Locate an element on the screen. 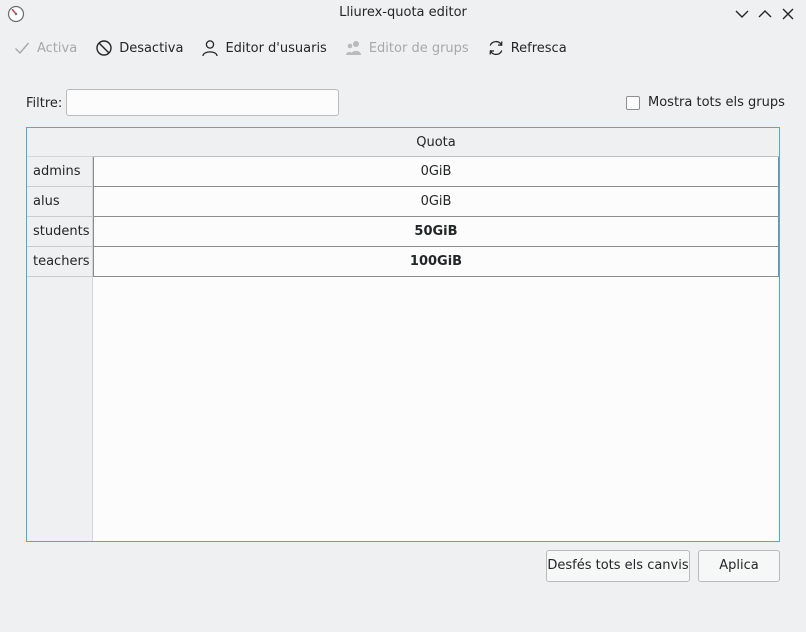 The height and width of the screenshot is (632, 806). forbidden-icon is located at coordinates (104, 48).